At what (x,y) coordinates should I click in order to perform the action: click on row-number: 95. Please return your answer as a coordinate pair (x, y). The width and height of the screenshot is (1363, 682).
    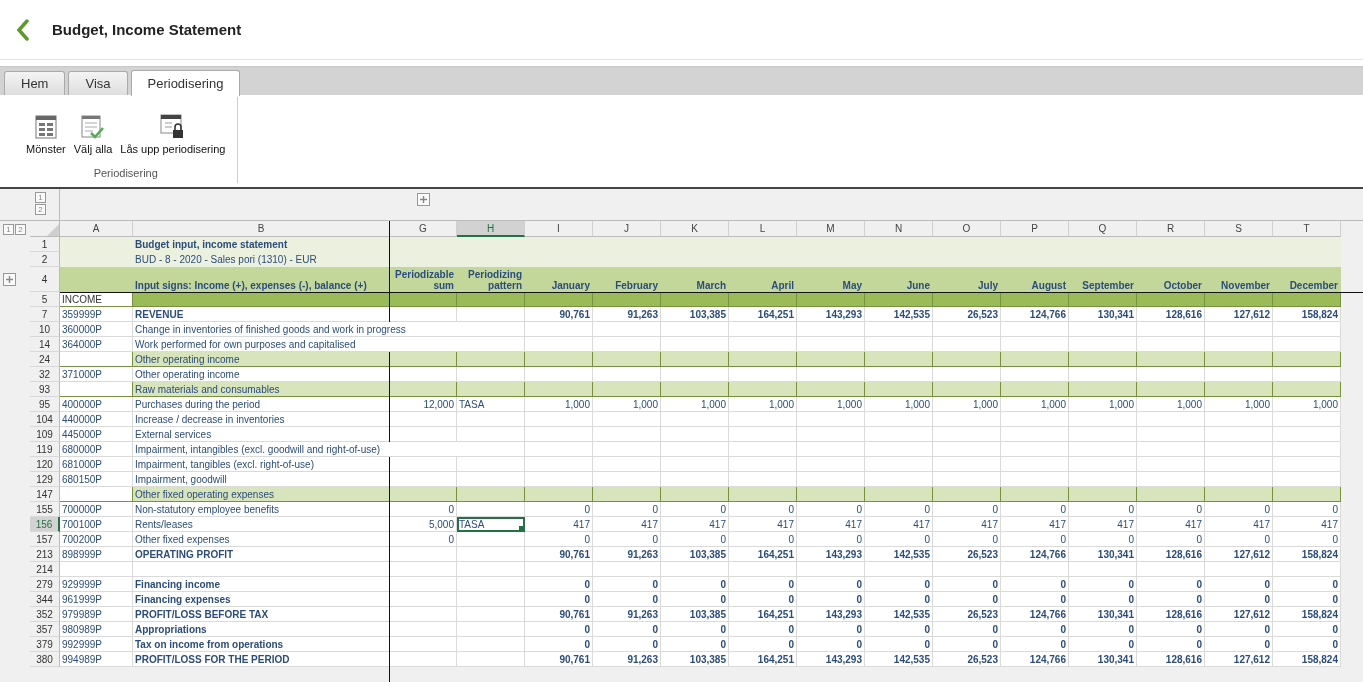
    Looking at the image, I should click on (45, 404).